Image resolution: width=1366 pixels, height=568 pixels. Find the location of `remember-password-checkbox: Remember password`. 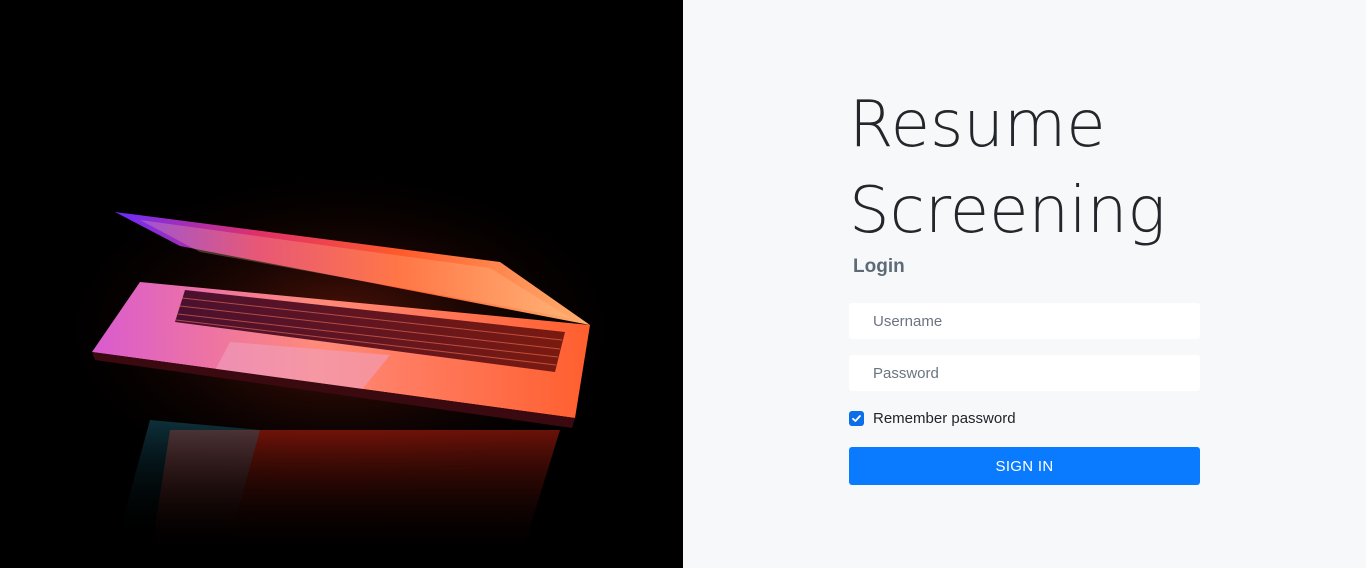

remember-password-checkbox: Remember password is located at coordinates (932, 418).